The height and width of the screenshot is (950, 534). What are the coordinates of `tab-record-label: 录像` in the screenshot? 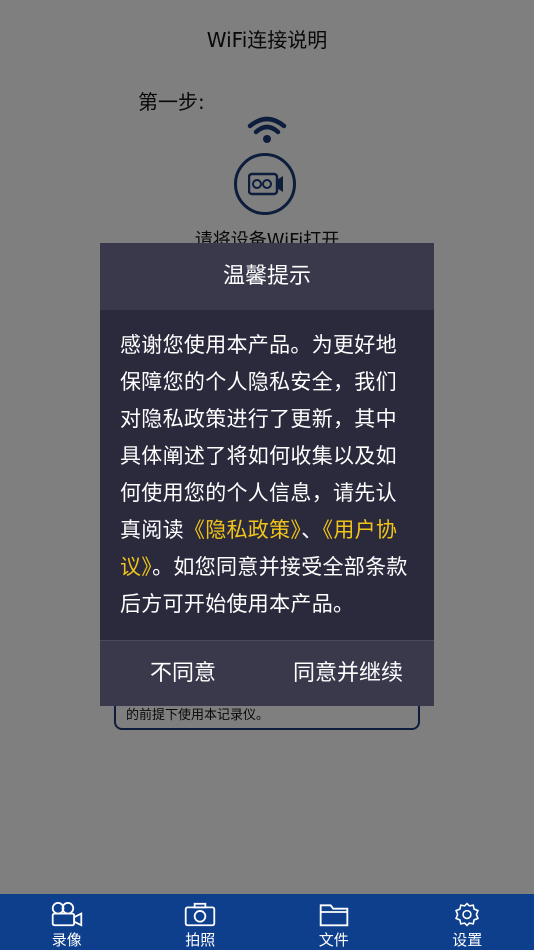 It's located at (66, 940).